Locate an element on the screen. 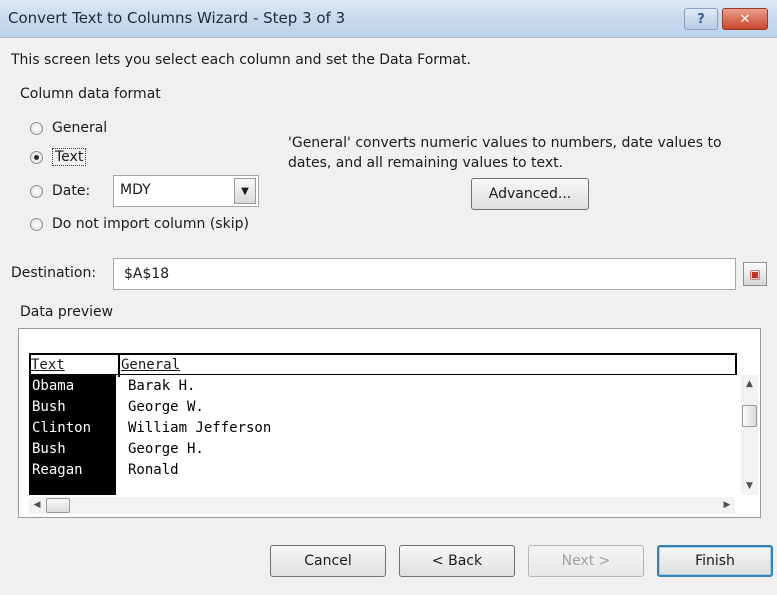 This screenshot has height=595, width=777. cell-last-name: Obama is located at coordinates (53, 386).